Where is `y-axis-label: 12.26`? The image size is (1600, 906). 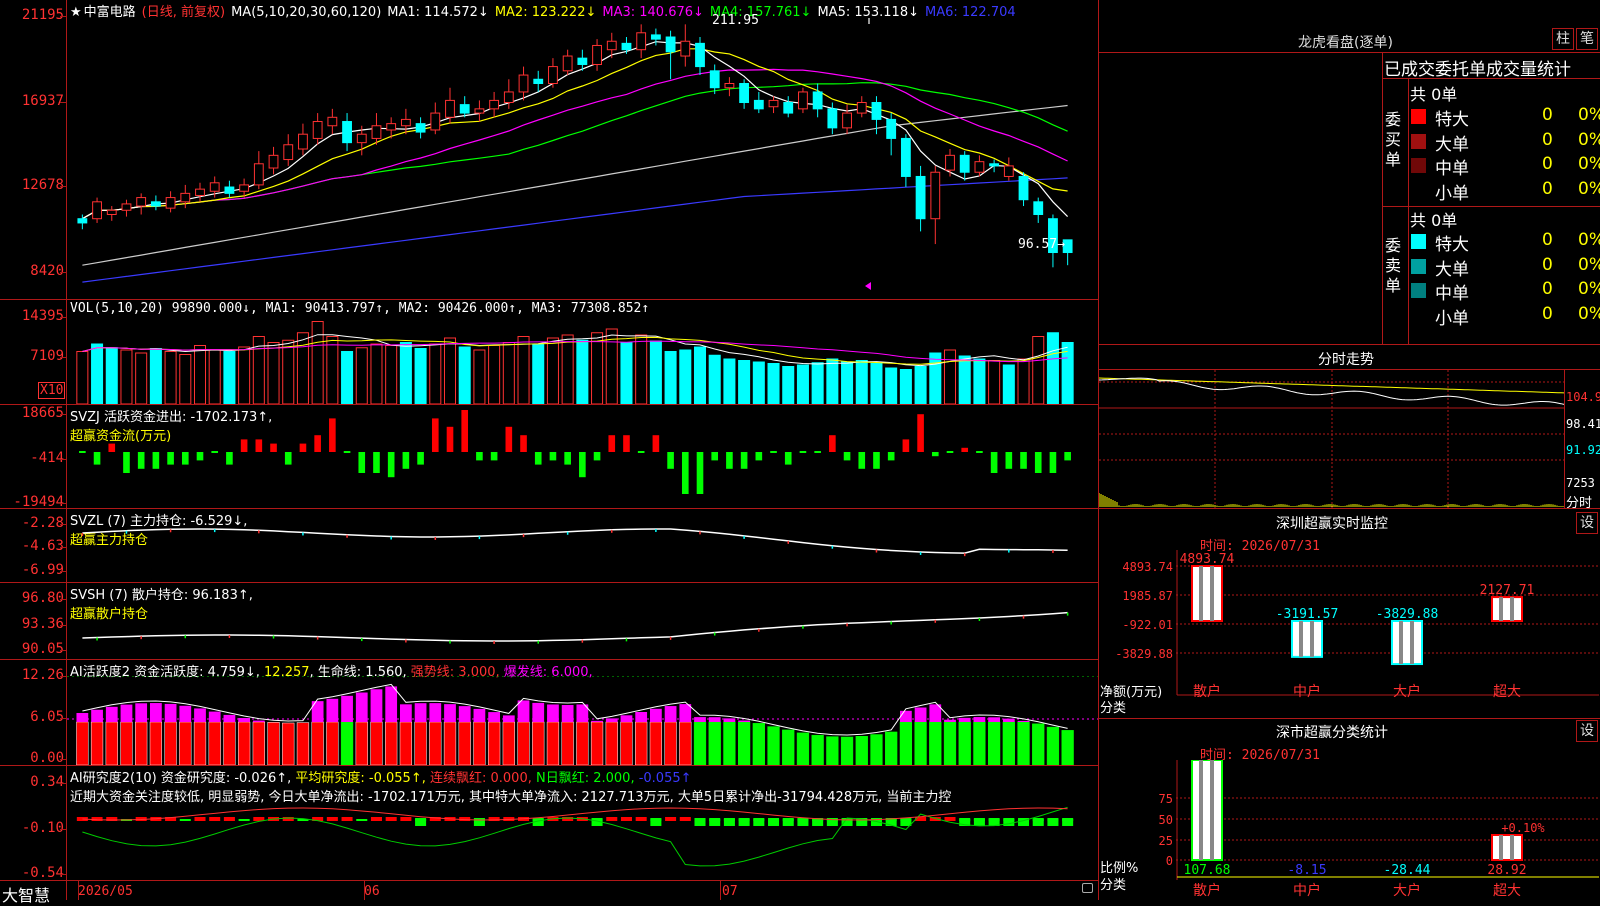
y-axis-label: 12.26 is located at coordinates (42, 675).